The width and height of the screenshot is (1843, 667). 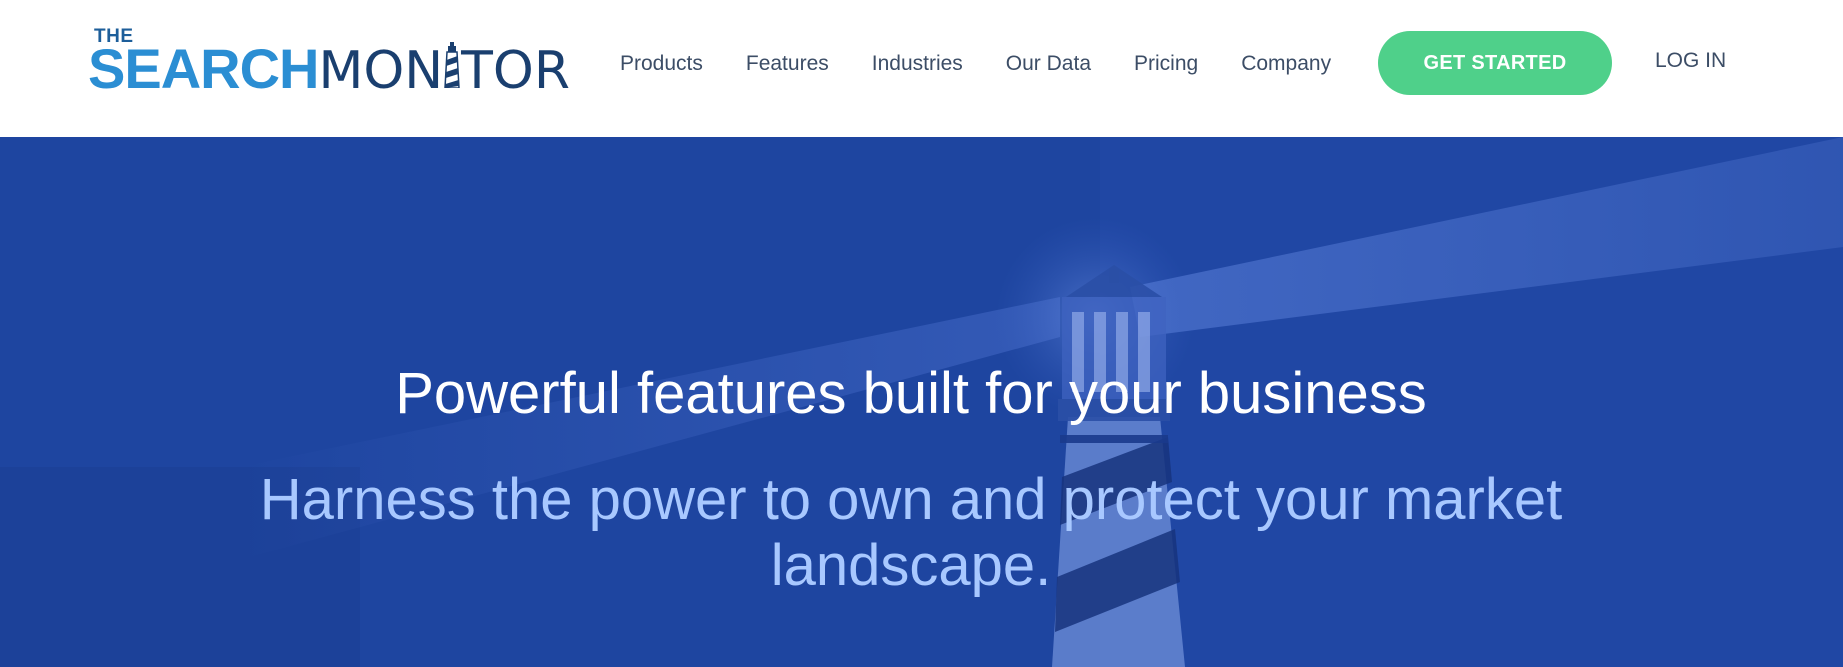 I want to click on login-link: LOG IN, so click(x=1690, y=61).